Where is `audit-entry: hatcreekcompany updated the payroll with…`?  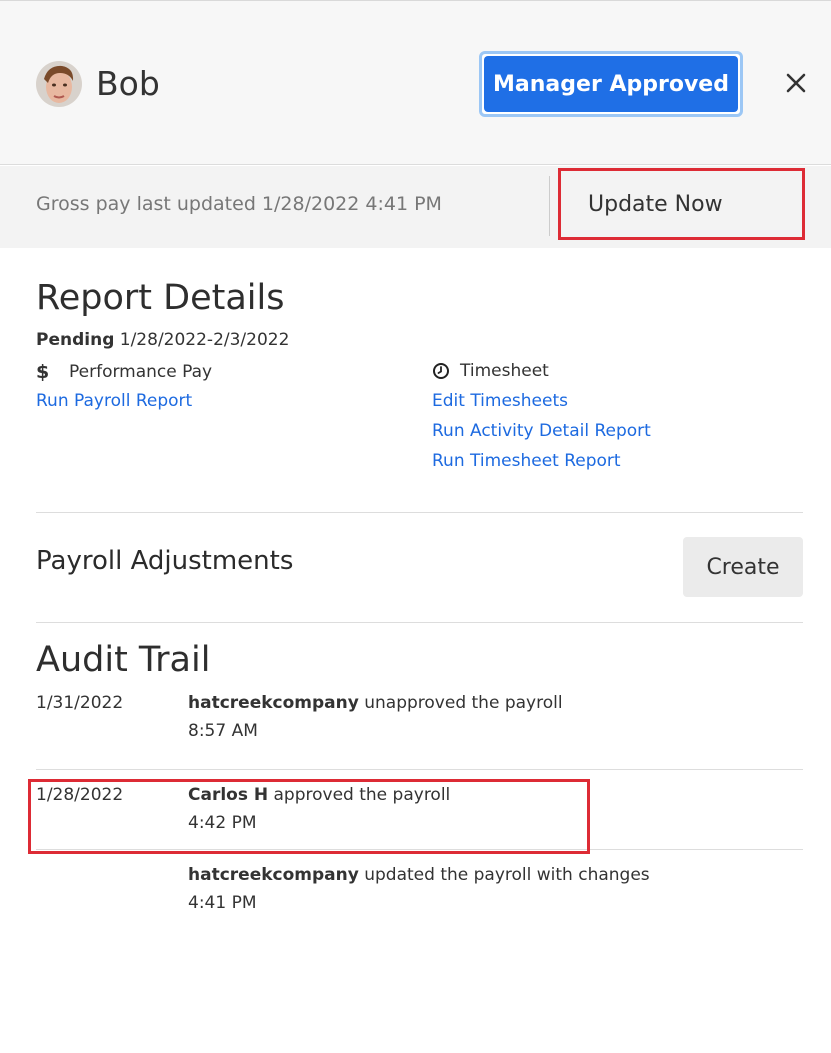 audit-entry: hatcreekcompany updated the payroll with… is located at coordinates (419, 889).